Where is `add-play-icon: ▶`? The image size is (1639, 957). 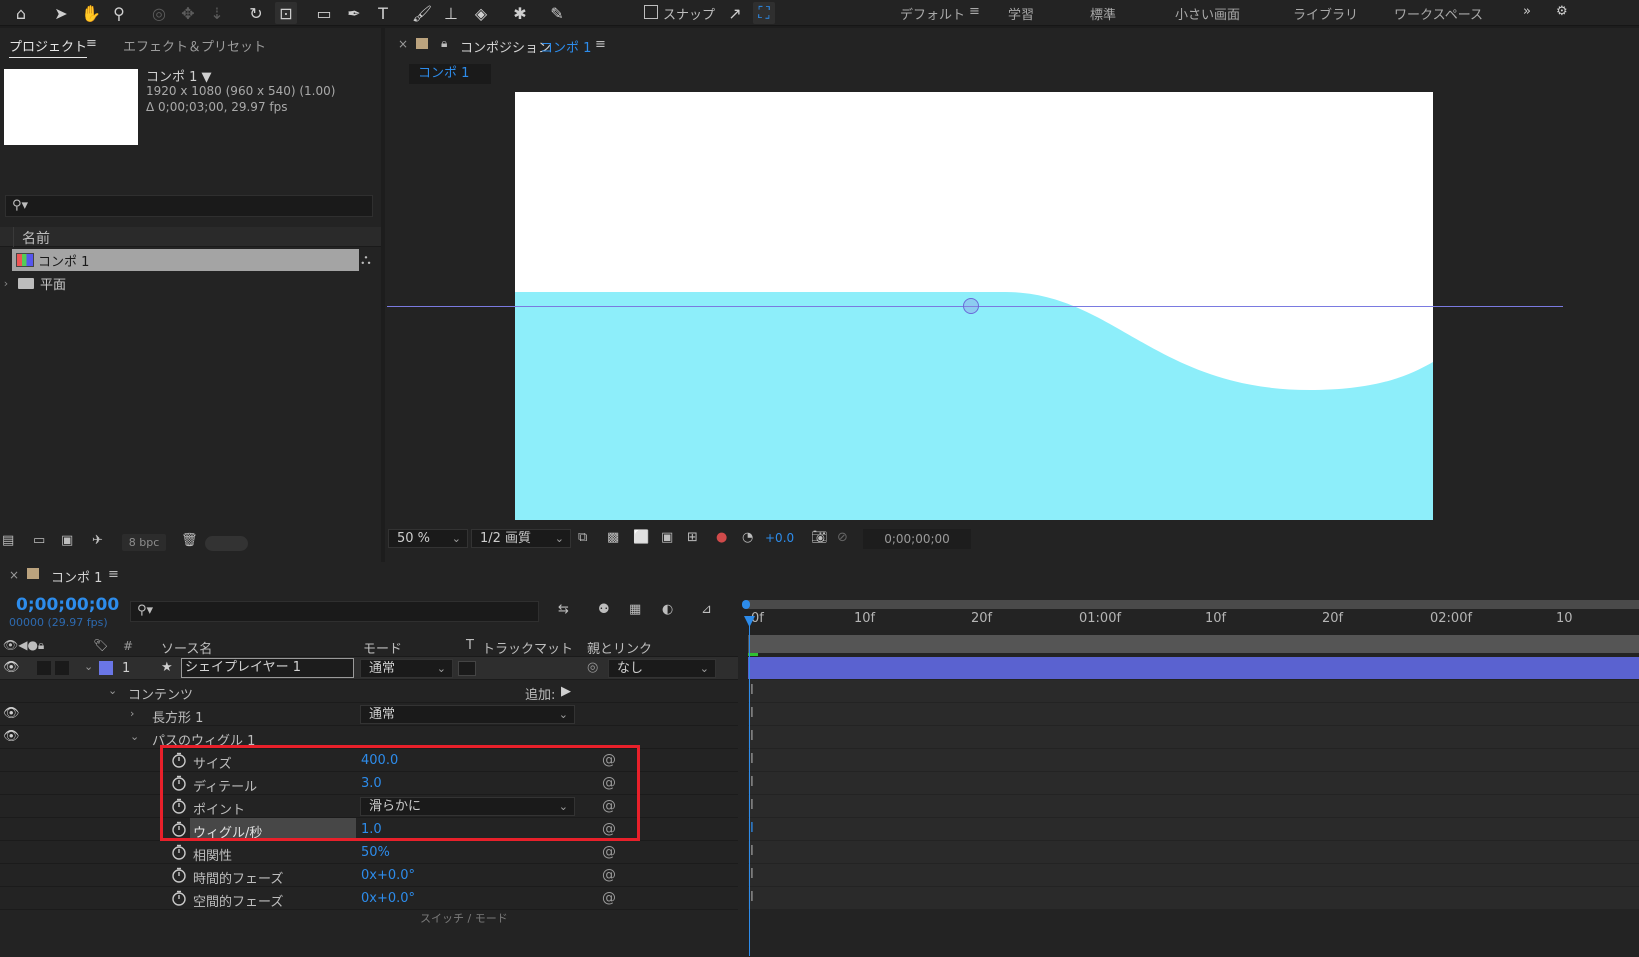 add-play-icon: ▶ is located at coordinates (566, 691).